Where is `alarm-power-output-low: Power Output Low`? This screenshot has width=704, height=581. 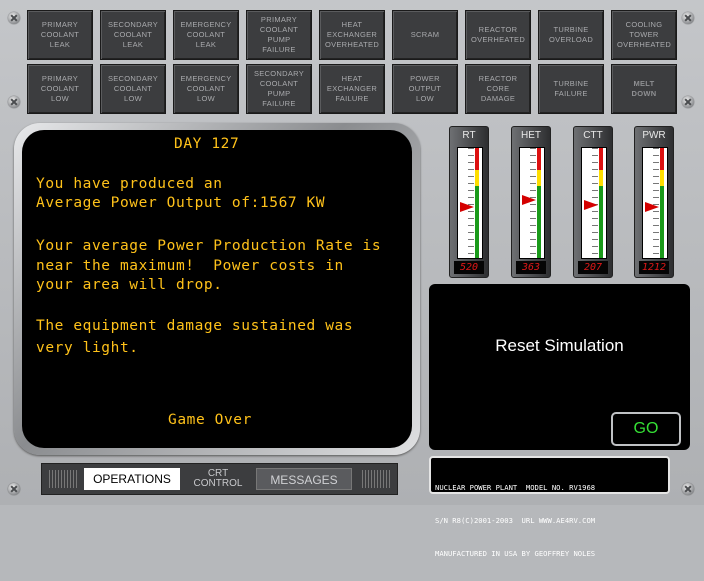
alarm-power-output-low: Power Output Low is located at coordinates (425, 89).